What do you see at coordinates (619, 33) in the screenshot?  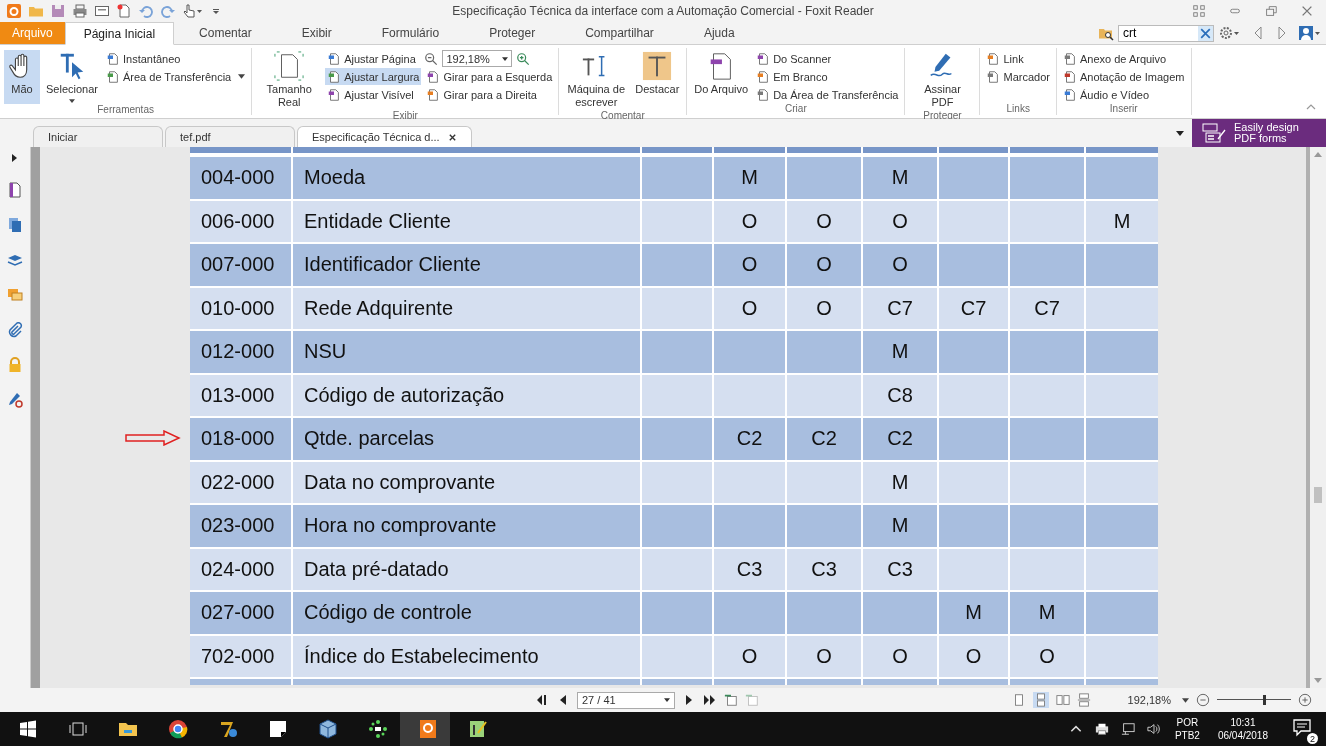 I see `ribbon-tab: Compartilhar` at bounding box center [619, 33].